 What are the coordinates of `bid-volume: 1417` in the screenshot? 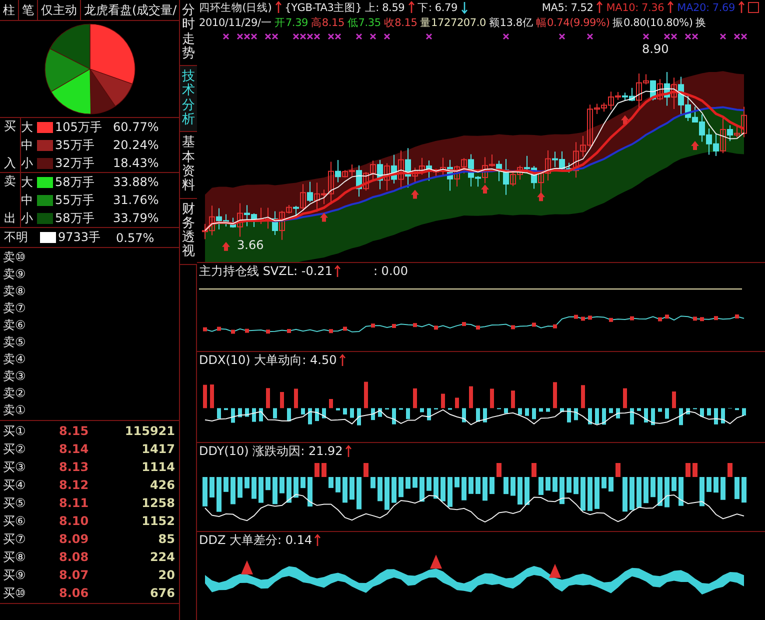 It's located at (157, 449).